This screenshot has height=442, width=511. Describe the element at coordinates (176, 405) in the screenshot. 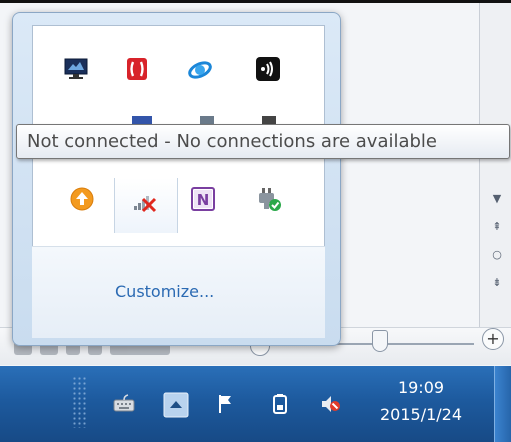

I see `show-hidden-icons-arrow` at that location.